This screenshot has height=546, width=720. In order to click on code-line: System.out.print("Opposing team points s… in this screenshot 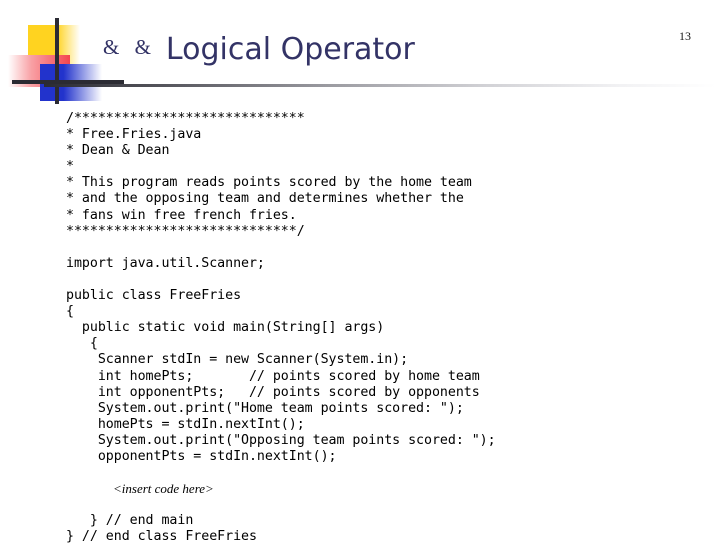, I will do `click(281, 440)`.